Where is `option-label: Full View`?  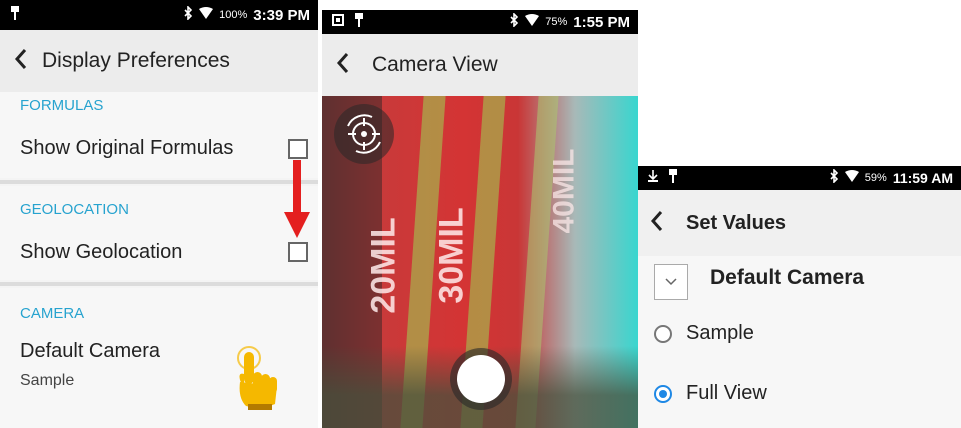
option-label: Full View is located at coordinates (726, 393).